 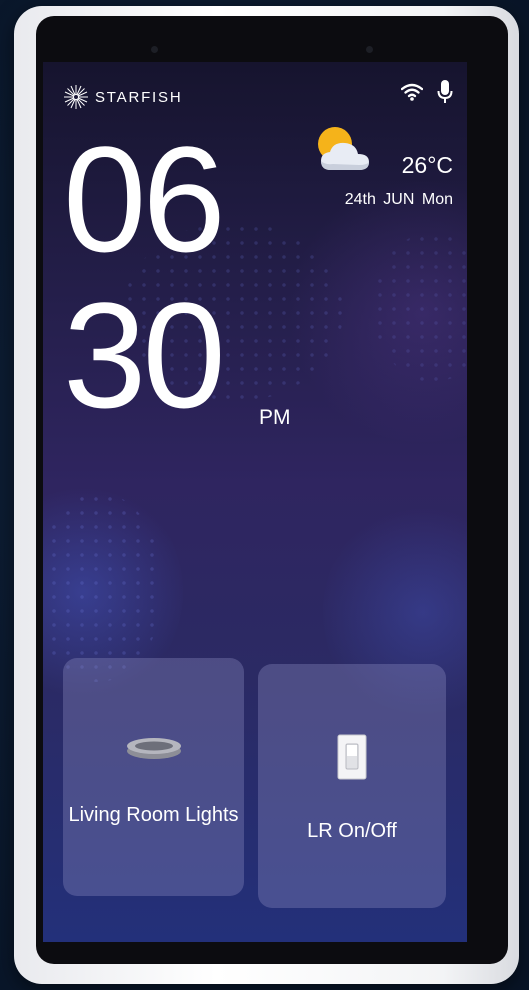 I want to click on brand-name: STARFISH, so click(x=139, y=97).